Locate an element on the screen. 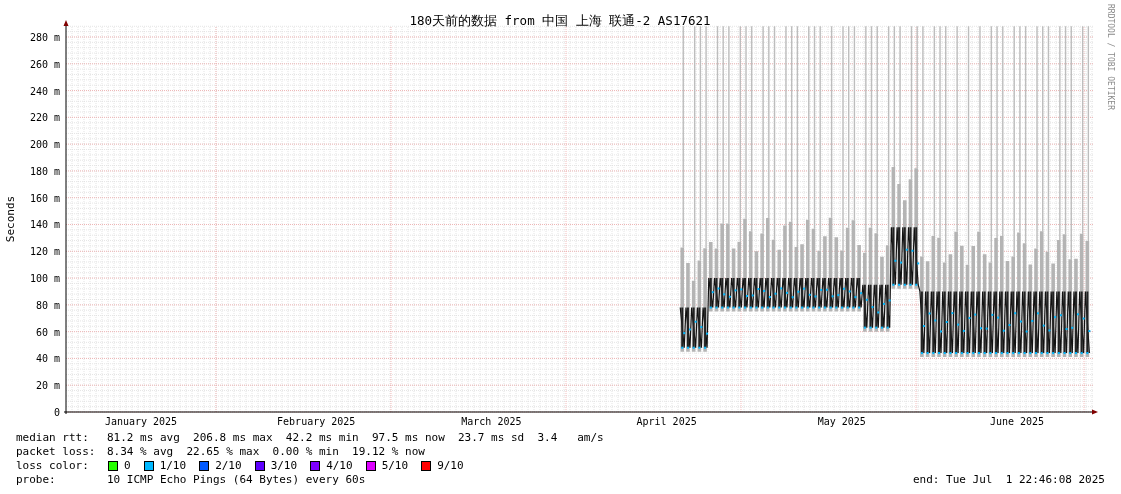  swatch-label: 4/10 is located at coordinates (339, 466).